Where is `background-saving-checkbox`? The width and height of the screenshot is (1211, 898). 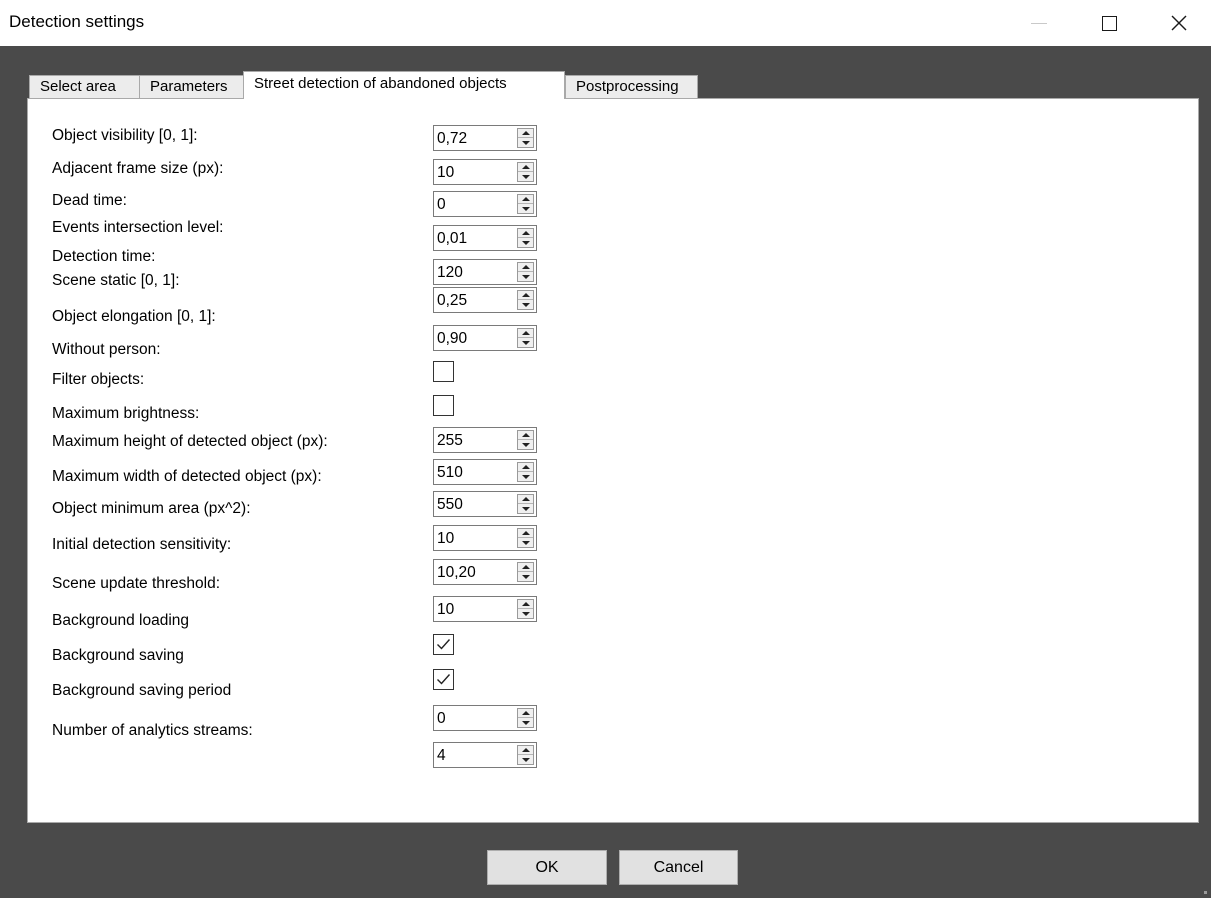
background-saving-checkbox is located at coordinates (443, 679).